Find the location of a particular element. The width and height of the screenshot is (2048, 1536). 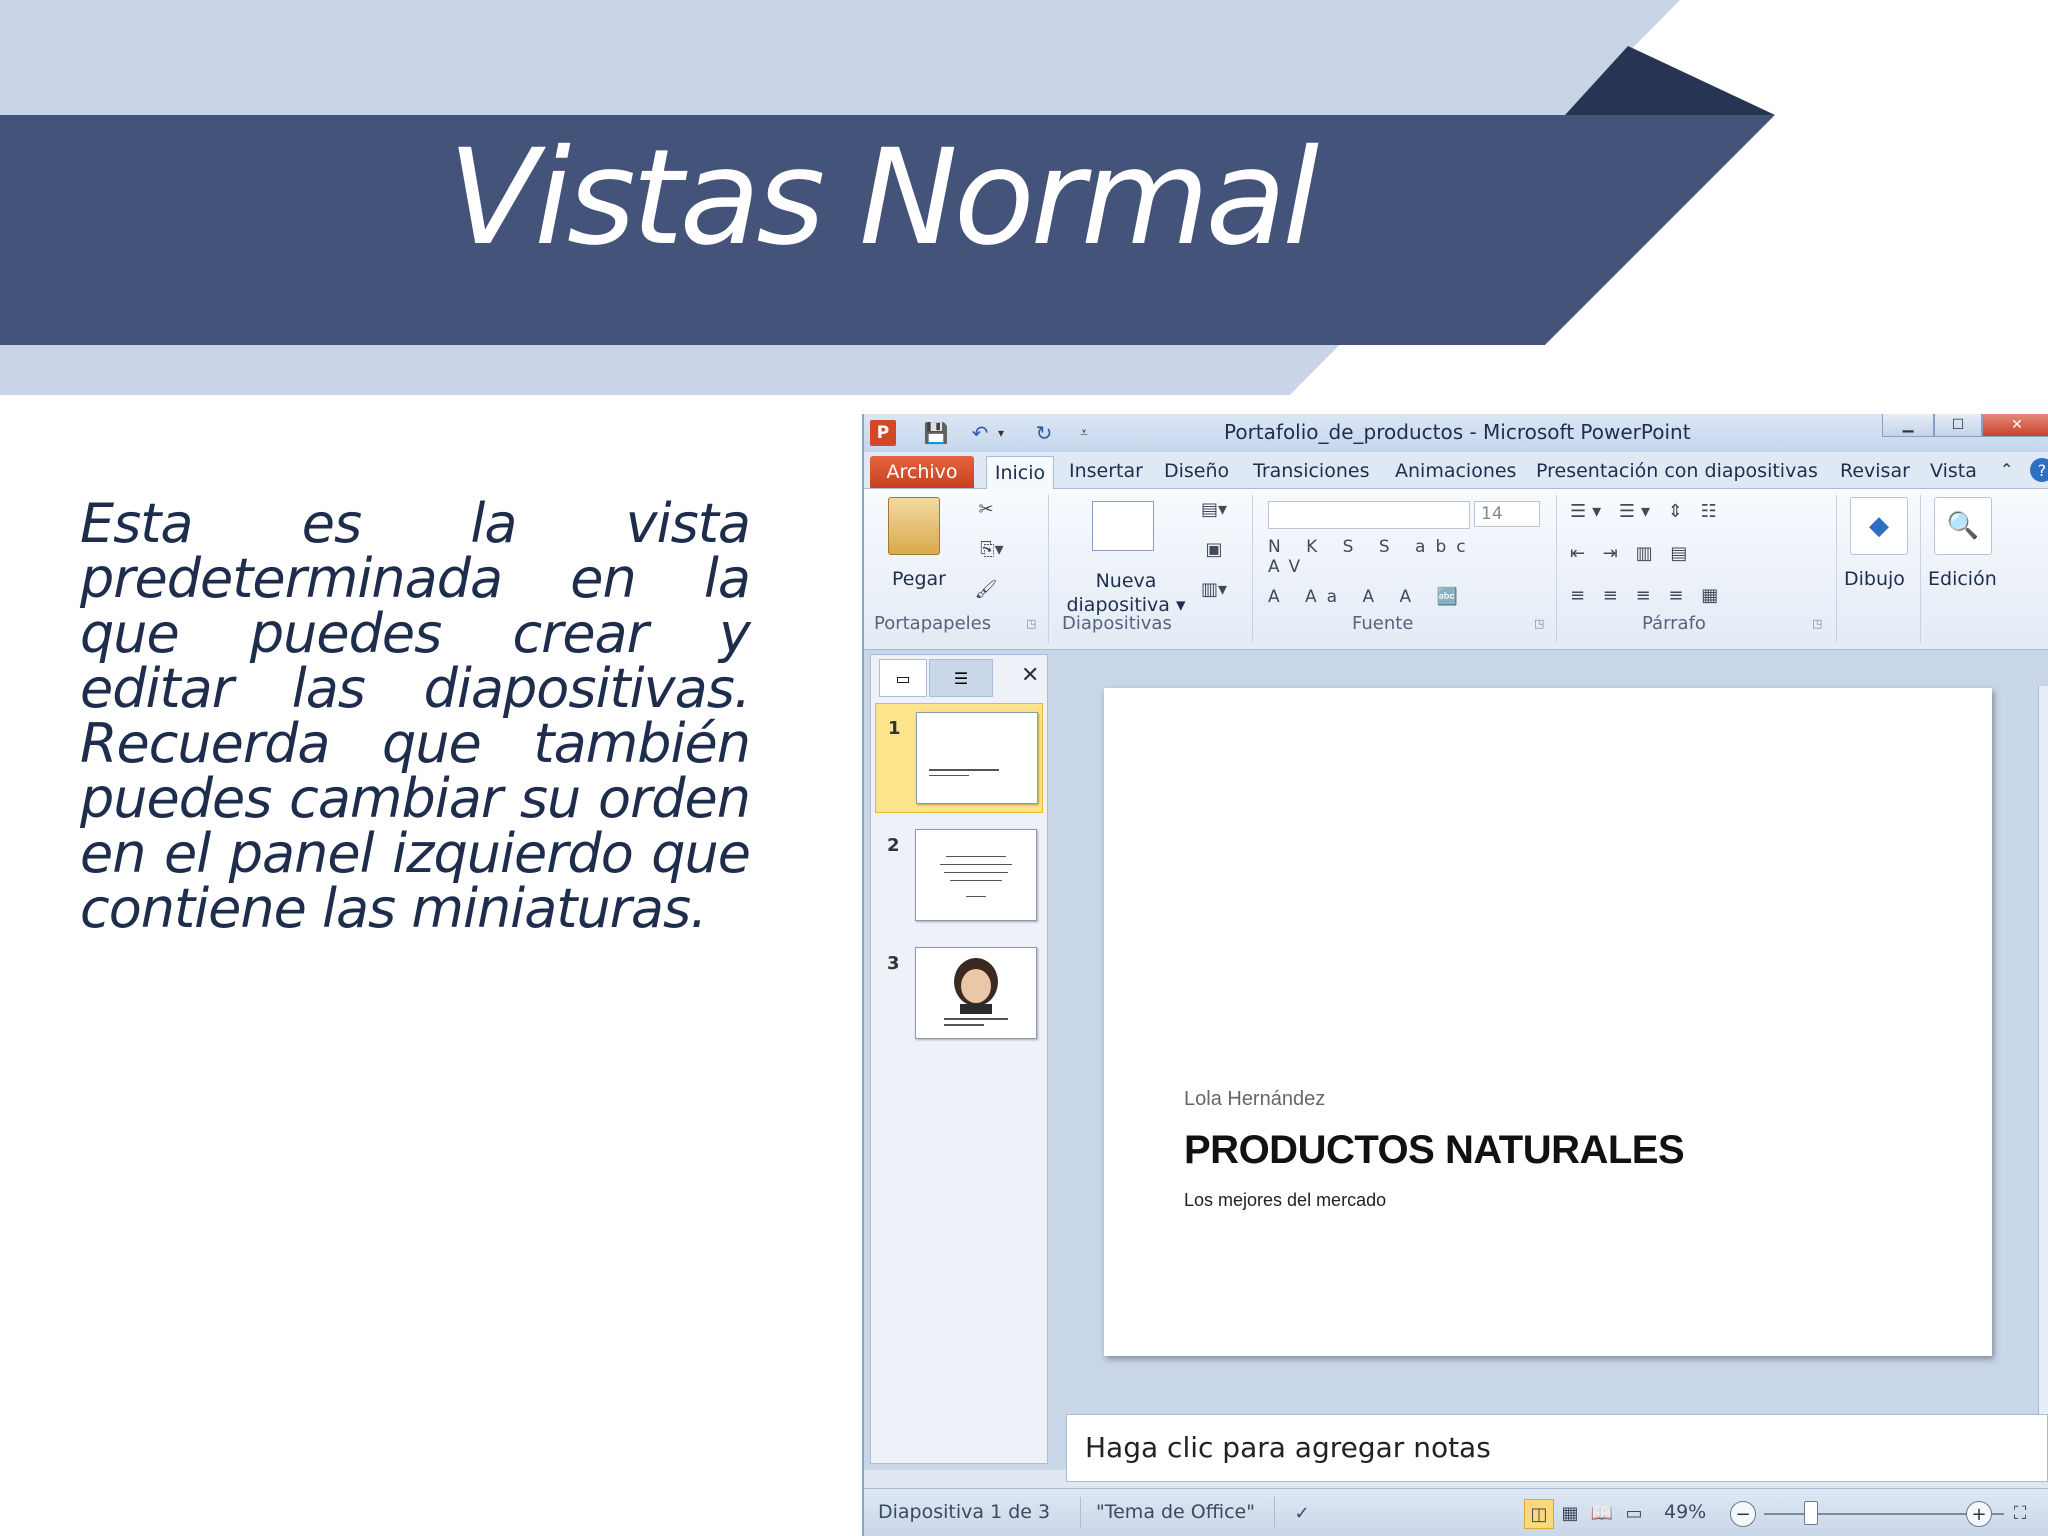

close-button: ✕ is located at coordinates (2015, 425).